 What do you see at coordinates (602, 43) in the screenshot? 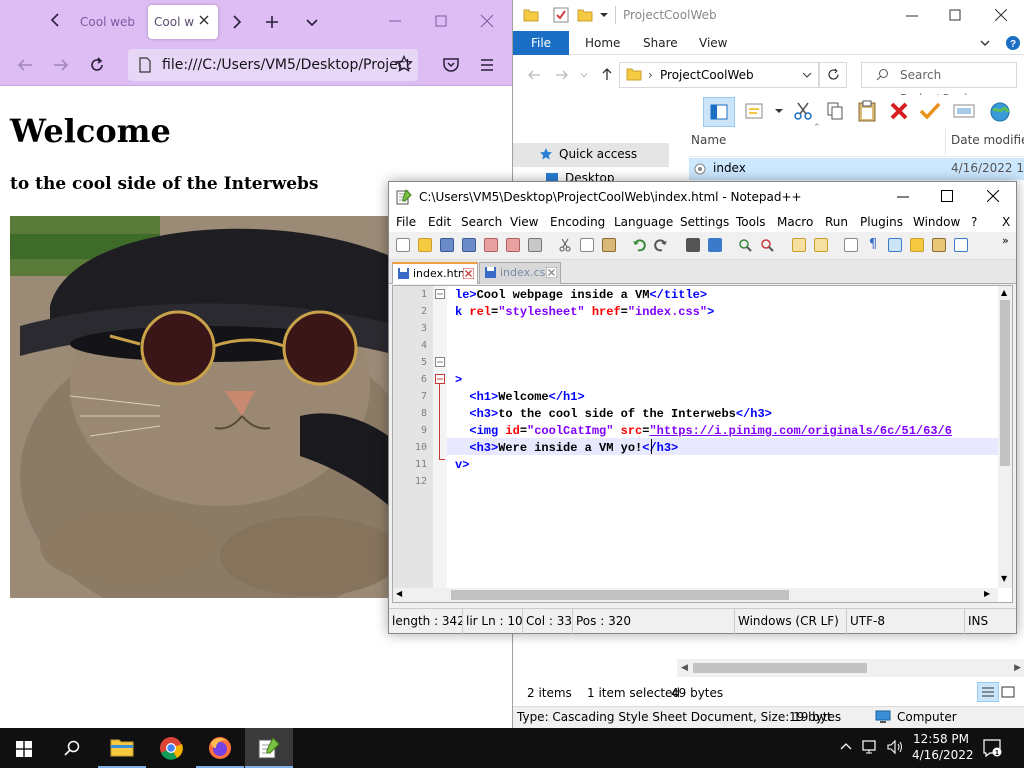
I see `ribbon-tab-home: Home` at bounding box center [602, 43].